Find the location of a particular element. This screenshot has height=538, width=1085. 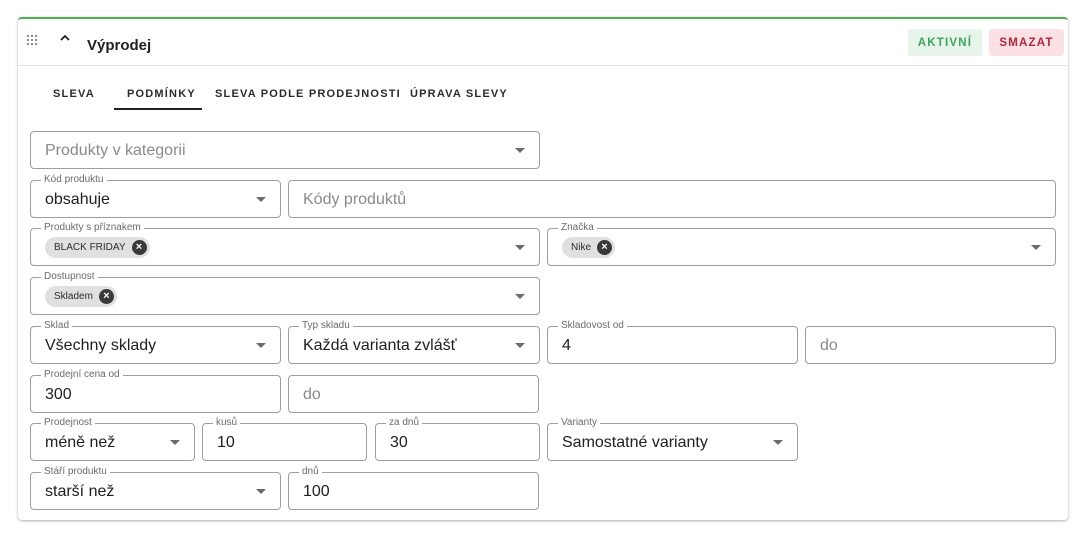

pieces-input: kusů 10 is located at coordinates (284, 439).